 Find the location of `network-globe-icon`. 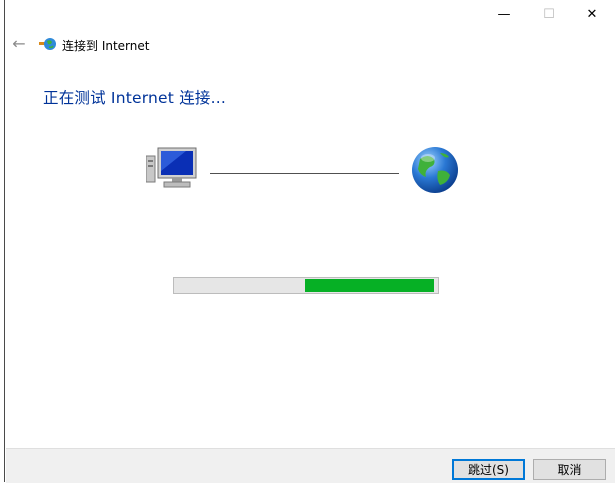

network-globe-icon is located at coordinates (47, 44).